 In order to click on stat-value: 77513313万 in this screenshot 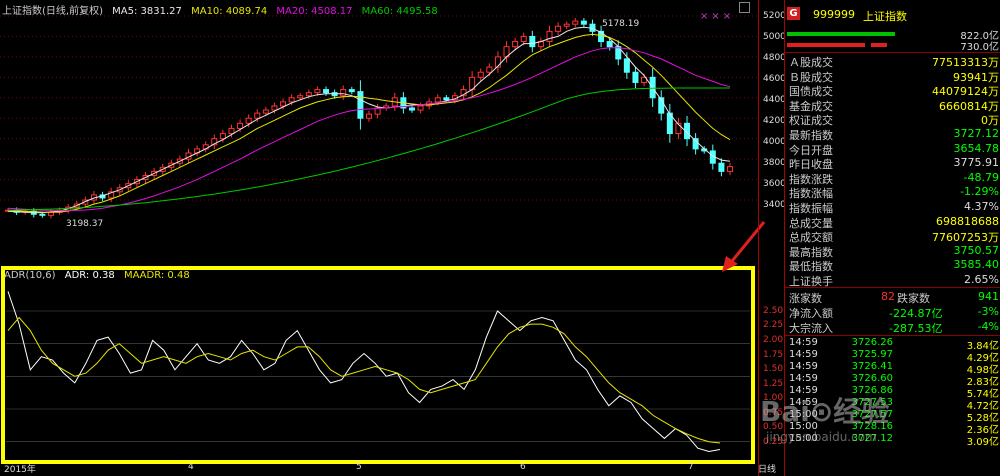, I will do `click(965, 62)`.